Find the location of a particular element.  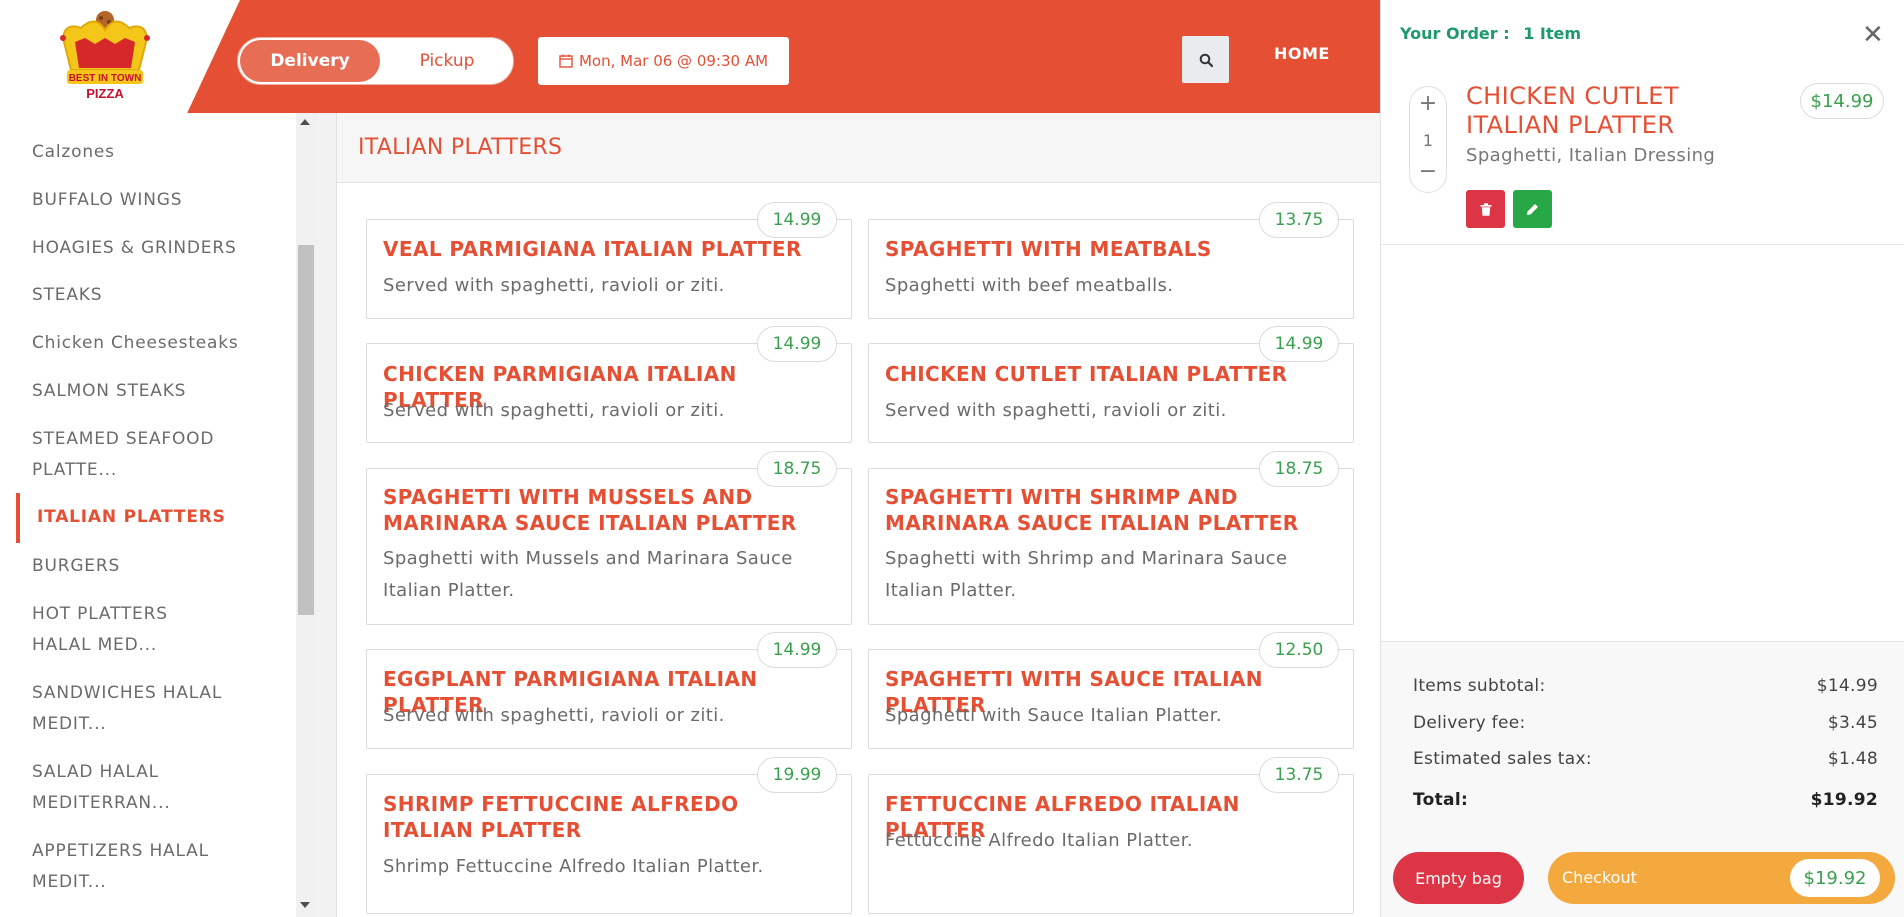

tax-row: Estimated sales tax: $1.48 is located at coordinates (1645, 759).